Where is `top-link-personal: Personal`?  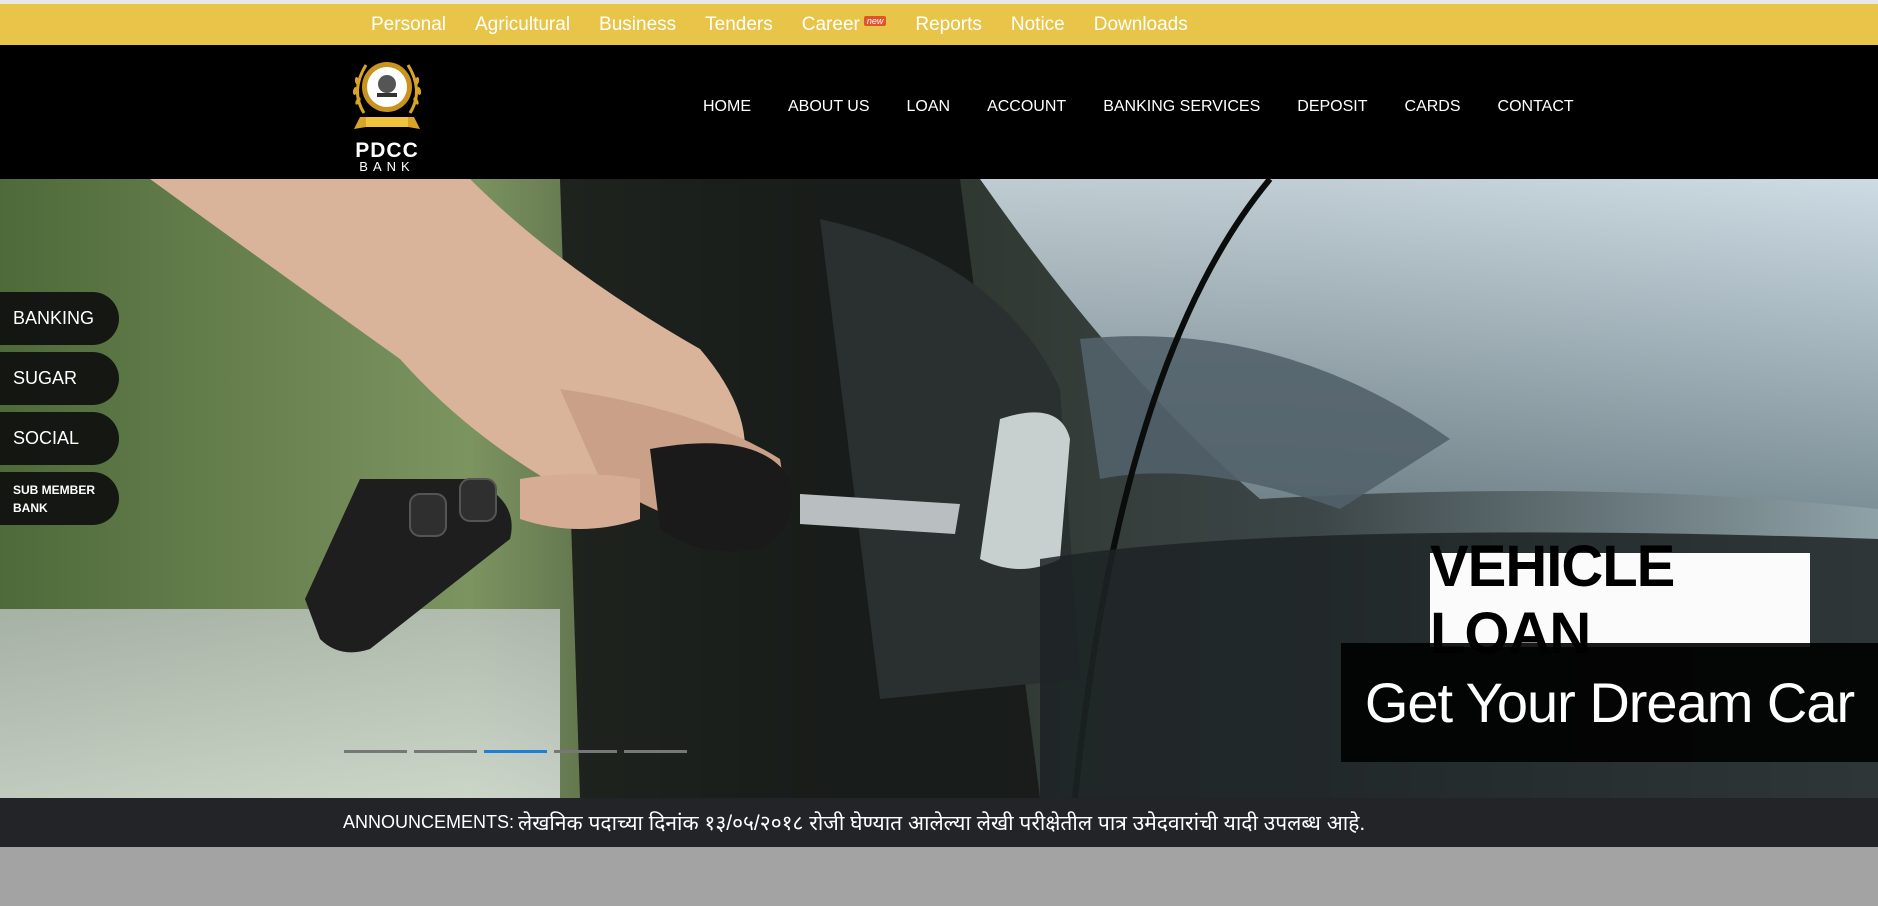 top-link-personal: Personal is located at coordinates (408, 25).